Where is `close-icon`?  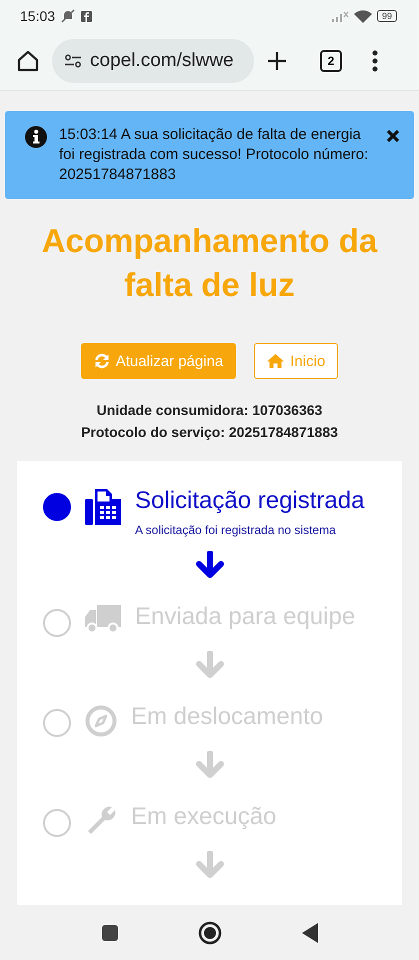
close-icon is located at coordinates (393, 136).